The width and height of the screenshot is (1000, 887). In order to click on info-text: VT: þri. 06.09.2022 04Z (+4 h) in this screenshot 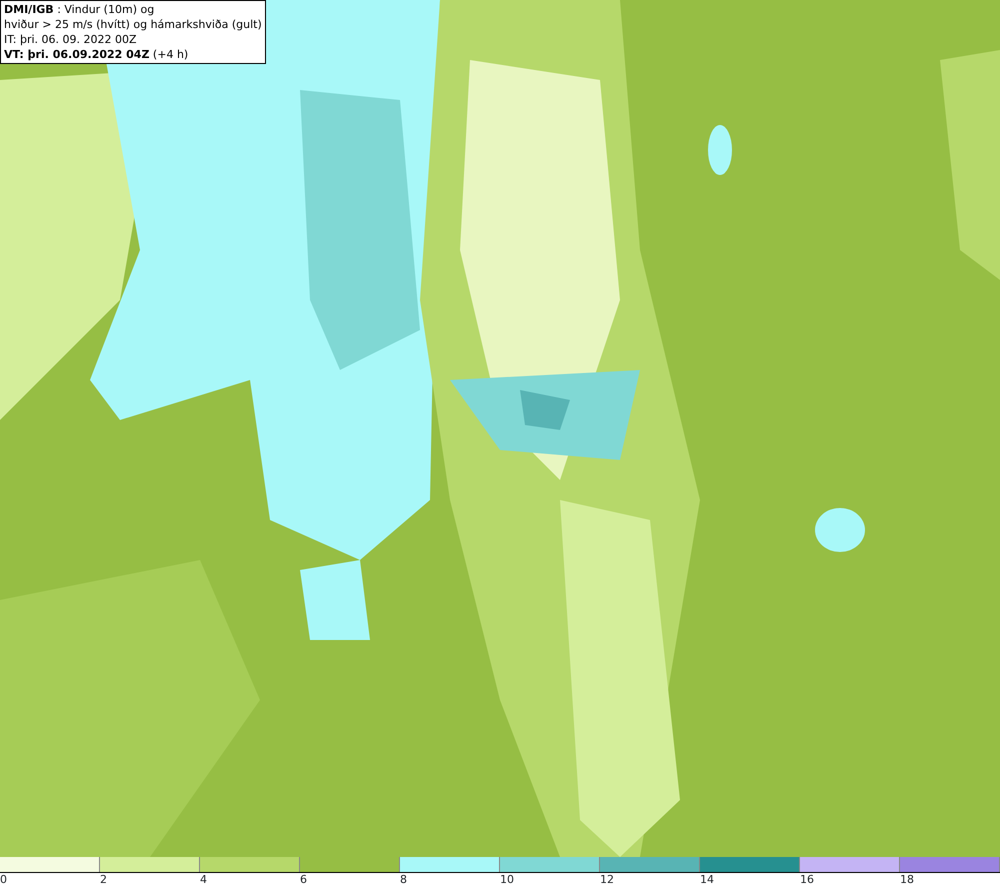, I will do `click(97, 54)`.